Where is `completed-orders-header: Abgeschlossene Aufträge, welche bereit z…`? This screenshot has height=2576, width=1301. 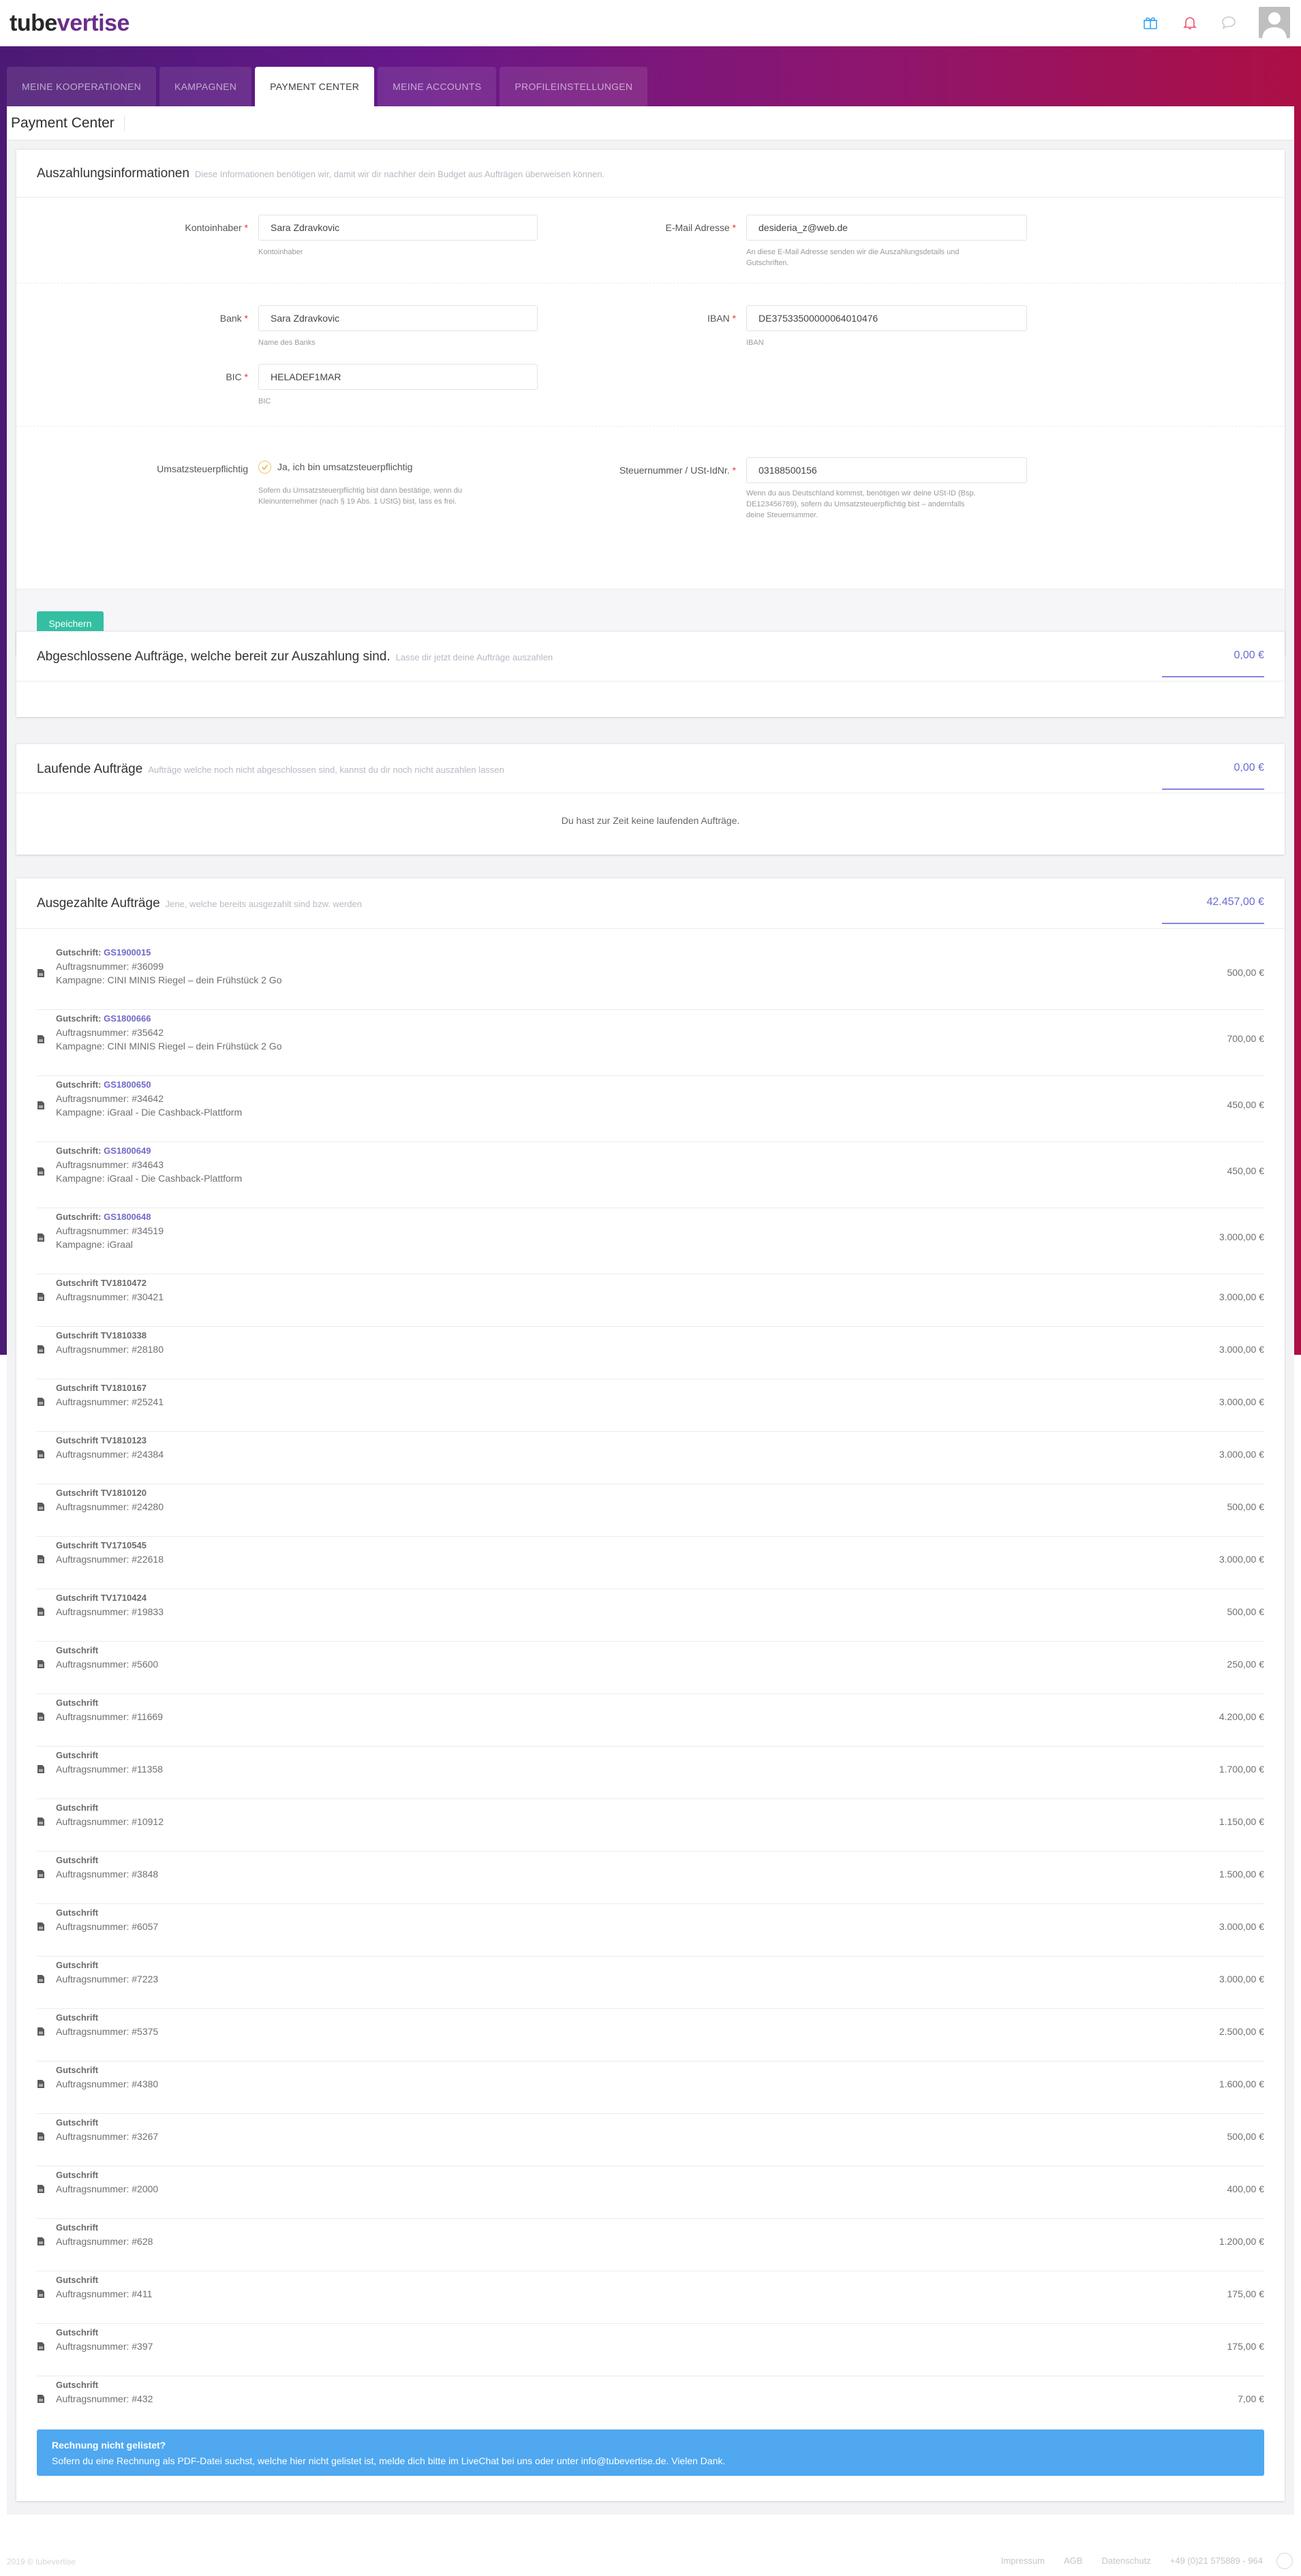 completed-orders-header: Abgeschlossene Aufträge, welche bereit z… is located at coordinates (650, 656).